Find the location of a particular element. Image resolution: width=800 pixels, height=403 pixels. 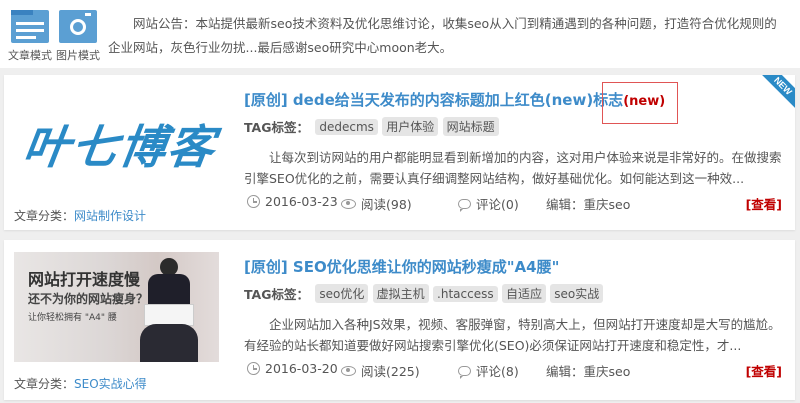

tag-link: 自适应 is located at coordinates (523, 293).